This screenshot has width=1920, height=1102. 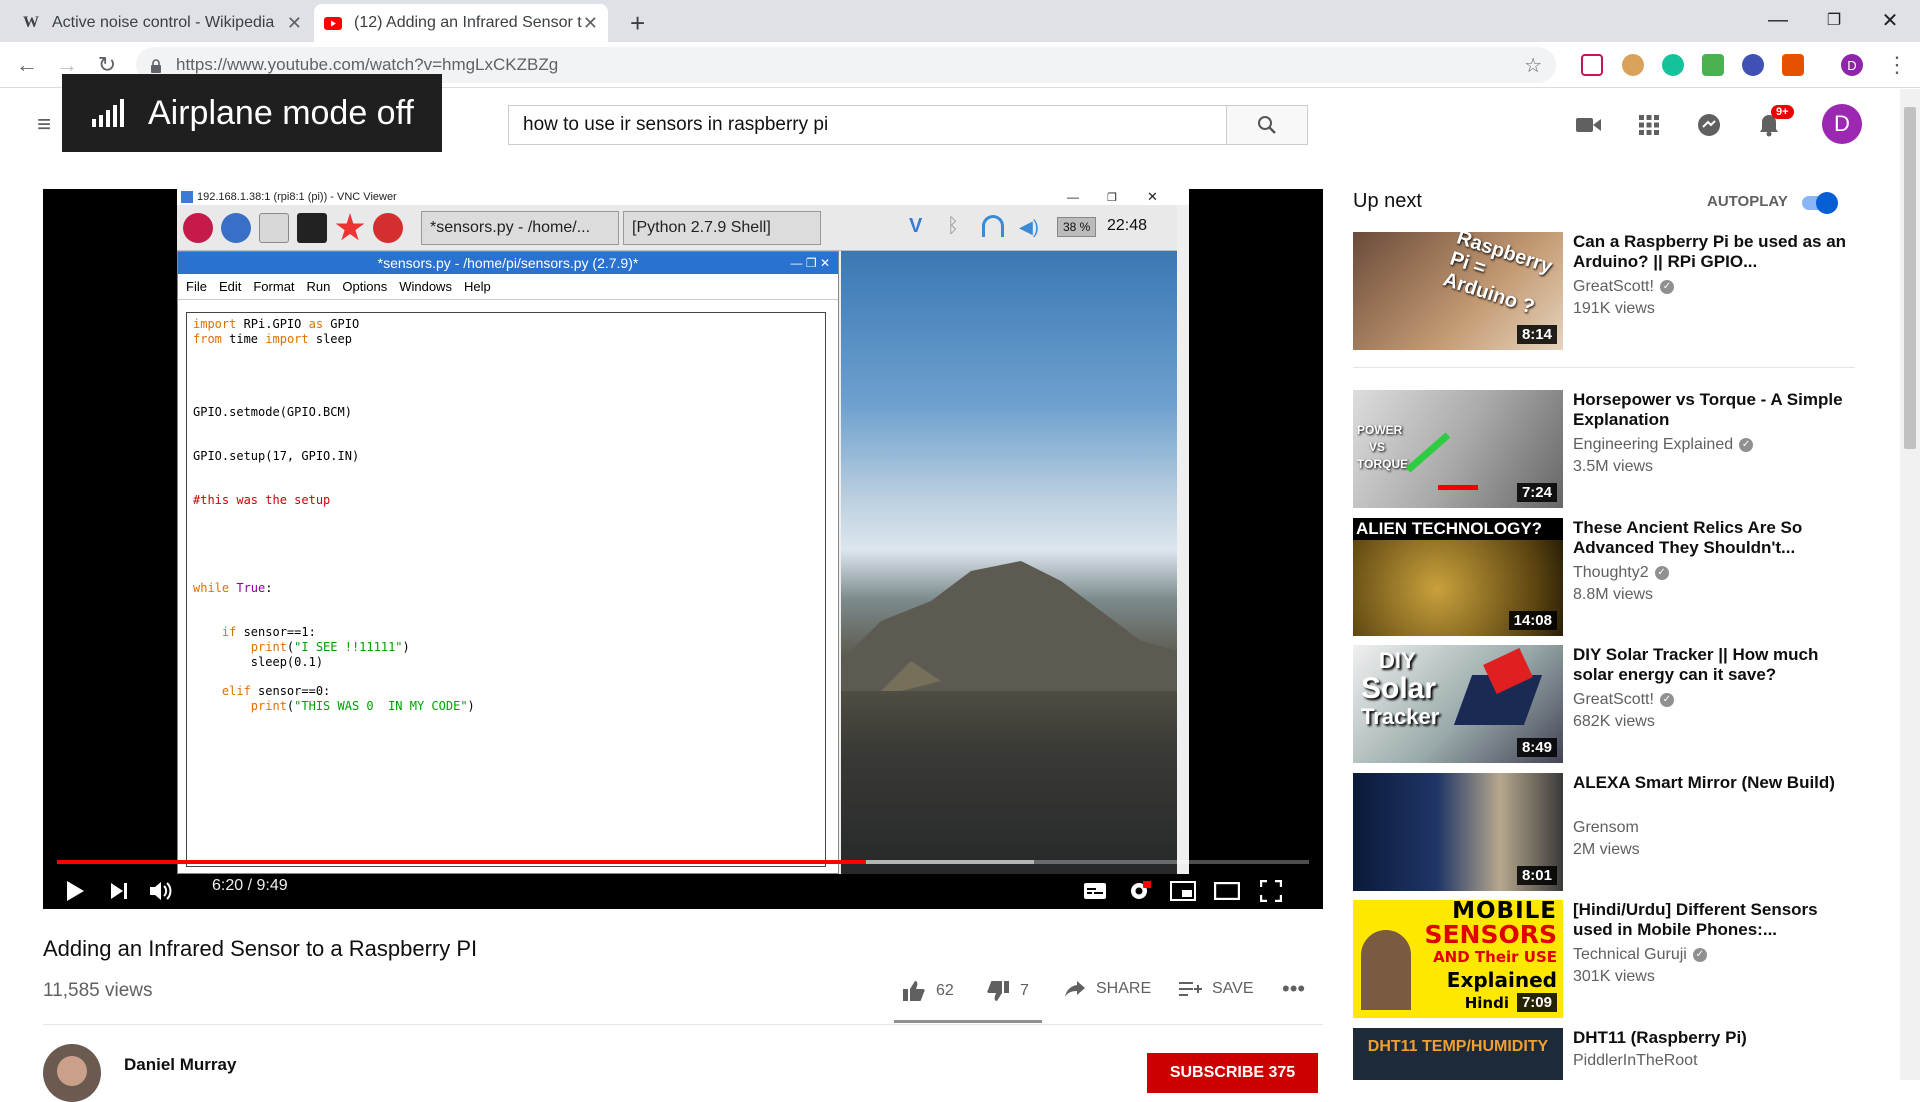 I want to click on theater-mode-button, so click(x=1227, y=891).